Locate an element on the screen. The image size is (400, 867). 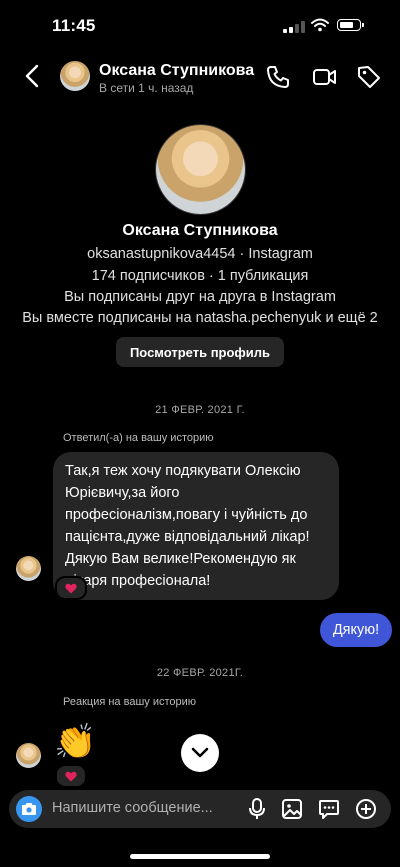
video-call-icon is located at coordinates (325, 77).